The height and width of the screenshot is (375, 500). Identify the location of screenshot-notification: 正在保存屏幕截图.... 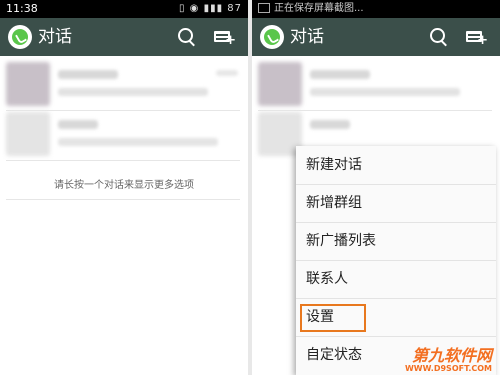
(311, 9).